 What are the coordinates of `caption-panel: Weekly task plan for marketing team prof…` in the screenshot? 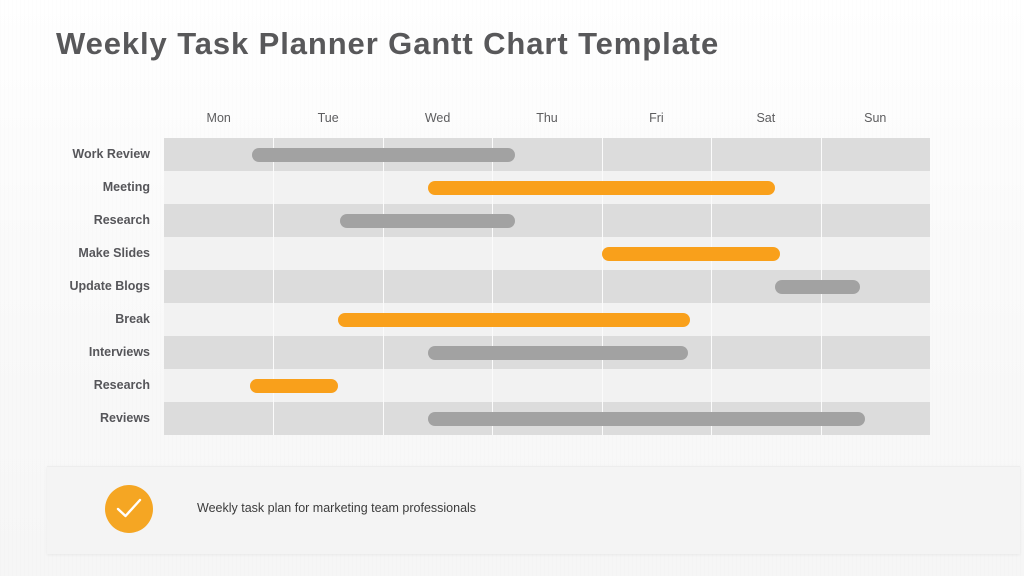 It's located at (533, 510).